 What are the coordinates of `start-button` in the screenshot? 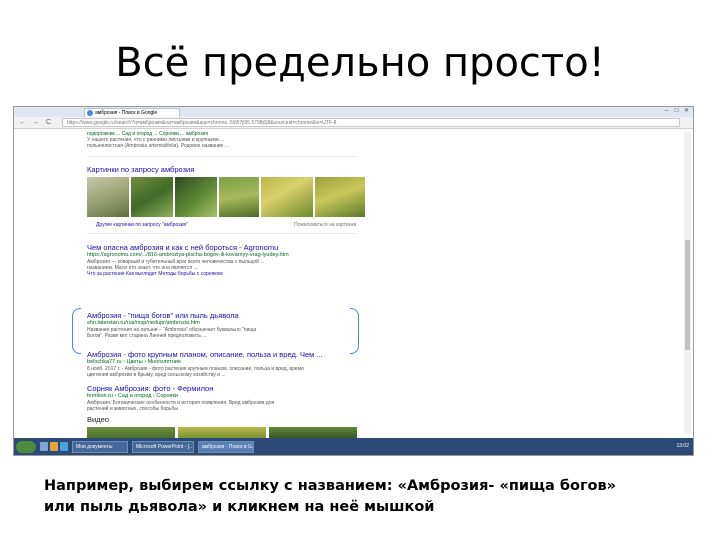 It's located at (26, 447).